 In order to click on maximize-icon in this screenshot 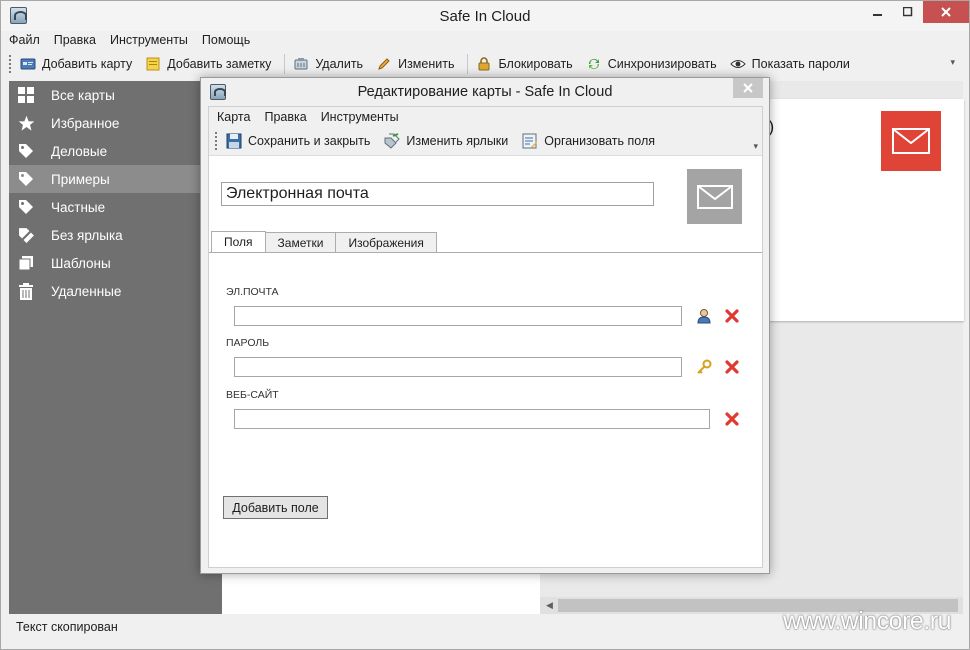, I will do `click(908, 12)`.